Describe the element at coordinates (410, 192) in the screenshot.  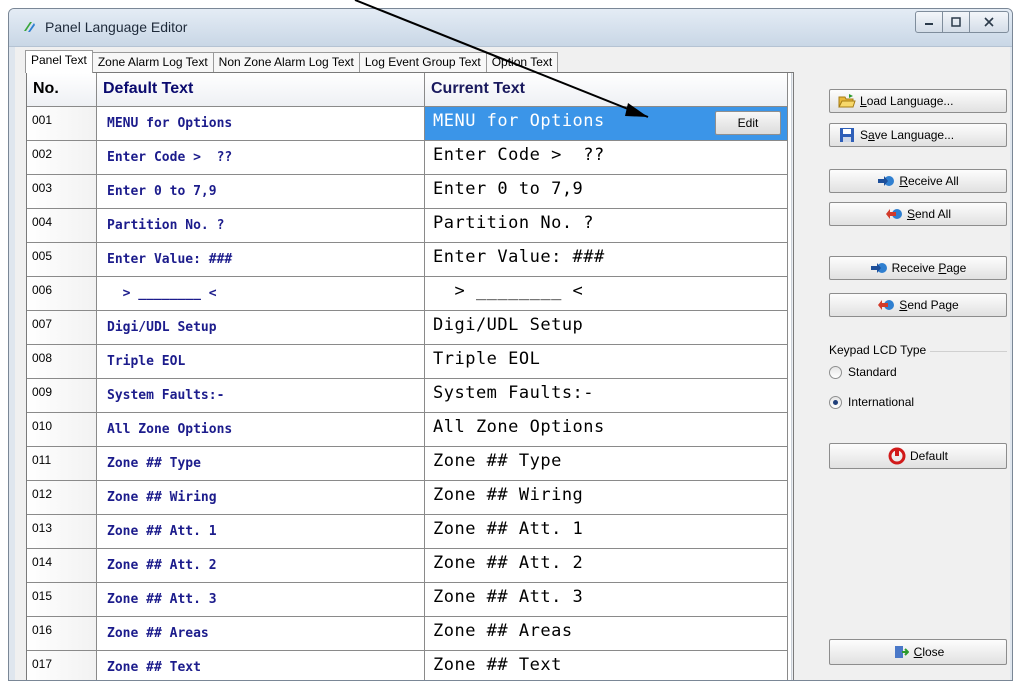
I see `table-row: 003 Enter 0 to 7,9 Enter 0 to 7,9` at that location.